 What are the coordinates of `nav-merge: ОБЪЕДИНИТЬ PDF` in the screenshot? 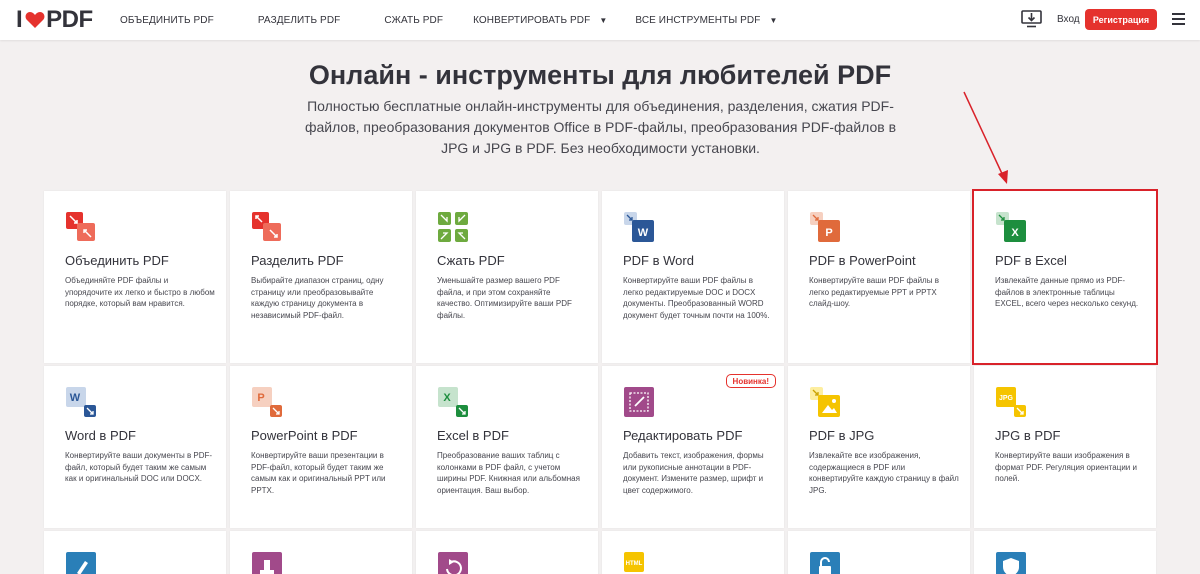 It's located at (167, 20).